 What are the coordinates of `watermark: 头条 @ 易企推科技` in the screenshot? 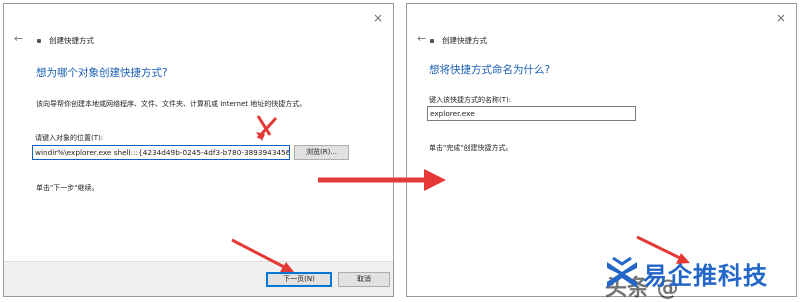 It's located at (701, 276).